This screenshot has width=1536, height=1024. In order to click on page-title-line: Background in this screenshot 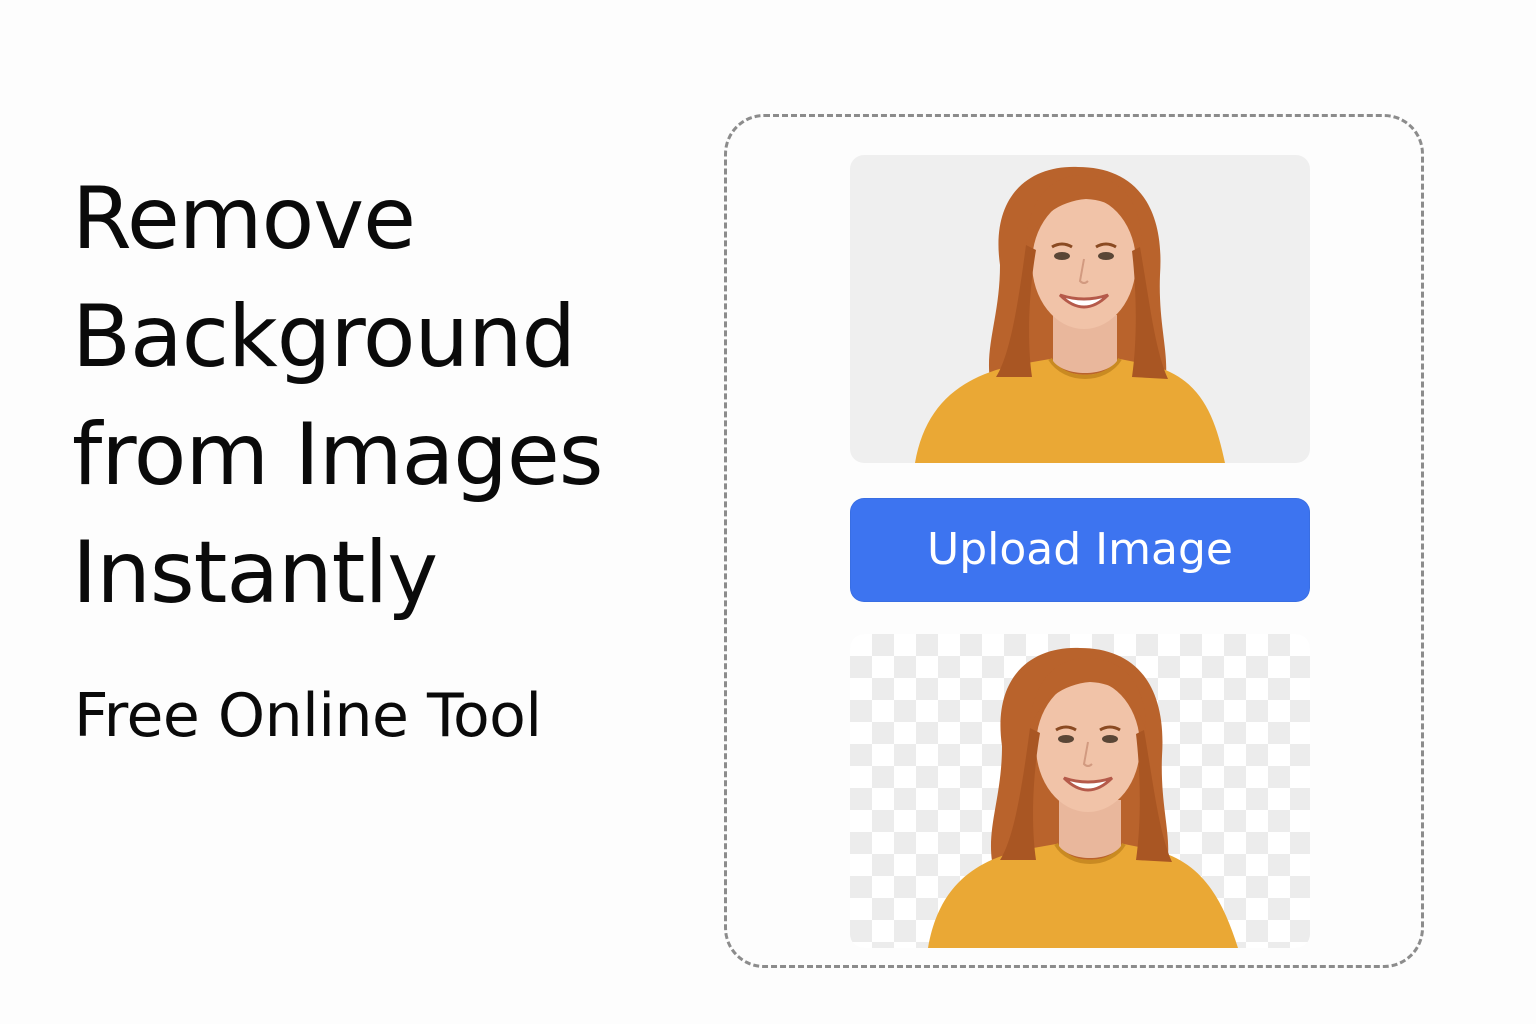, I will do `click(324, 337)`.